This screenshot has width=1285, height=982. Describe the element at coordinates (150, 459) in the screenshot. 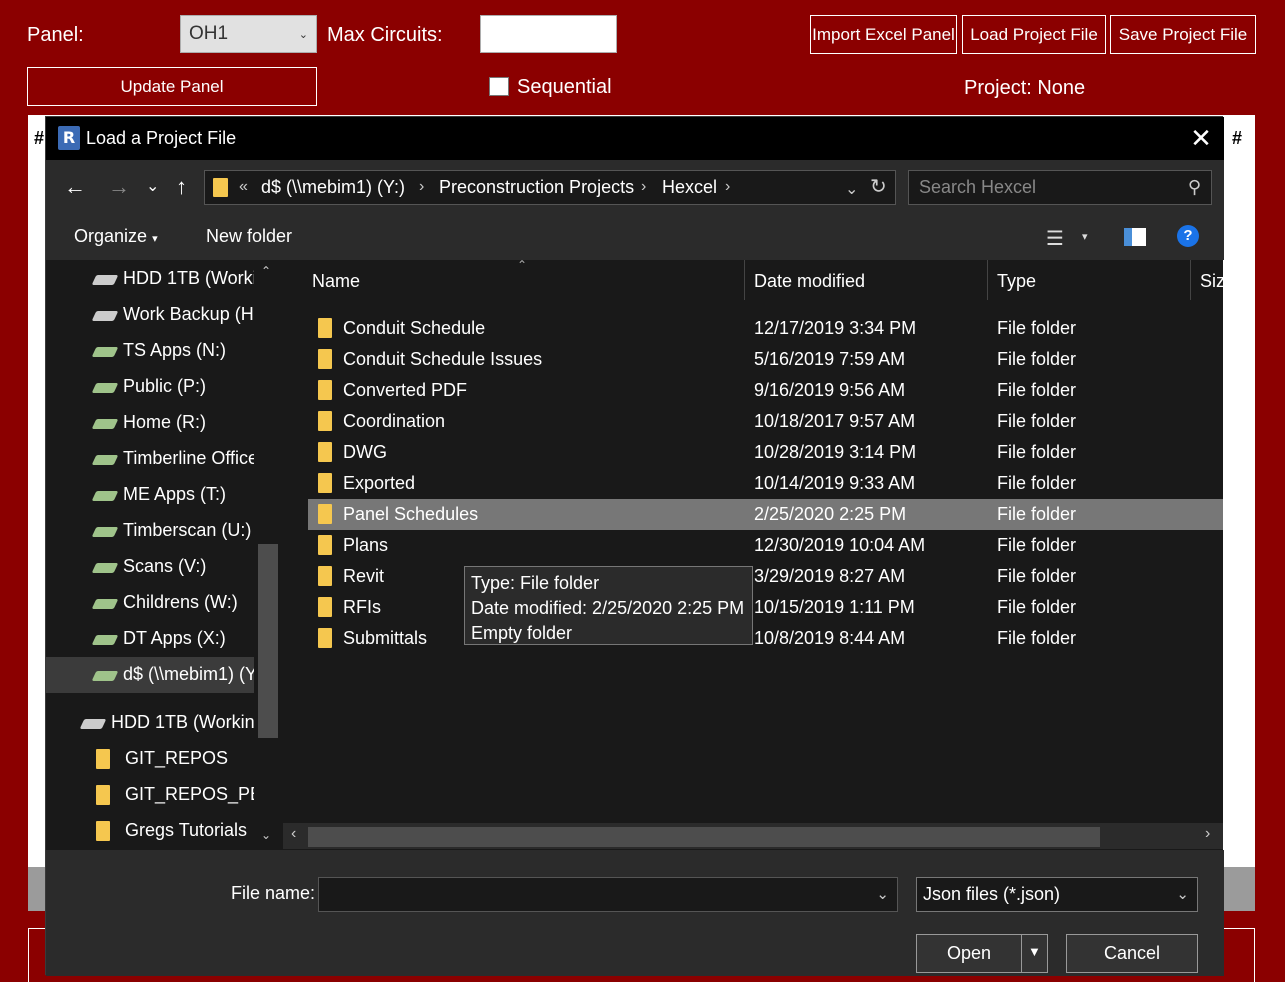

I see `nav-item: Timberline Office` at that location.